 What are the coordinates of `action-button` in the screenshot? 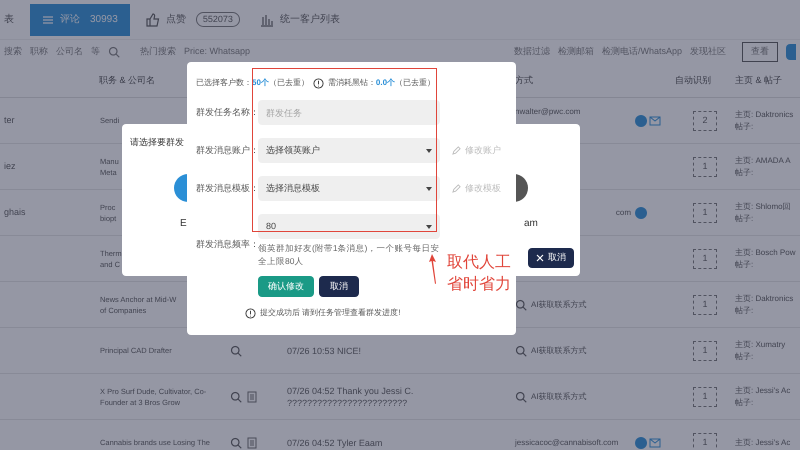 It's located at (791, 52).